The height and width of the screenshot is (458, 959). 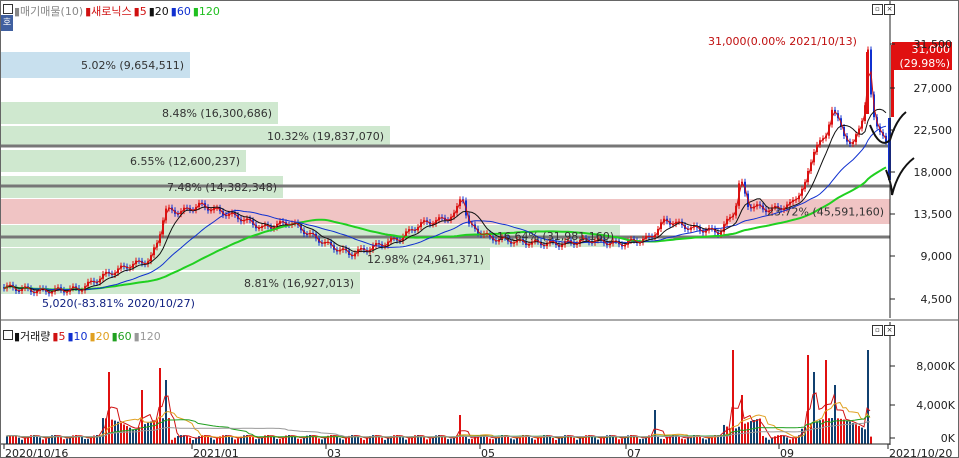 What do you see at coordinates (206, 11) in the screenshot?
I see `price-legend-item: ▮120` at bounding box center [206, 11].